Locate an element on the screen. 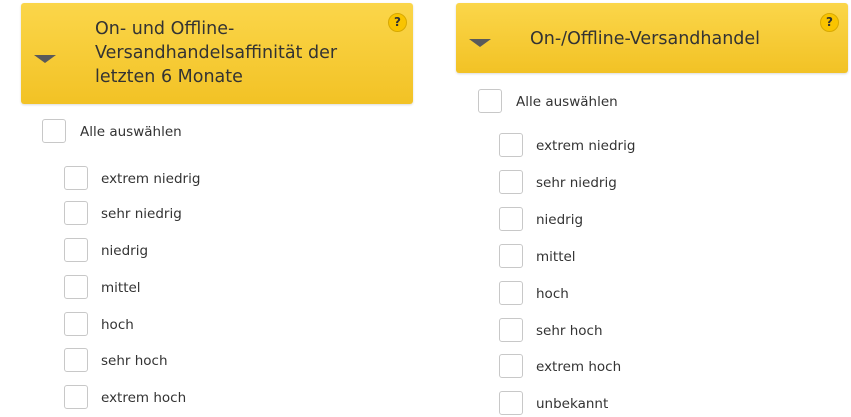  right-panel-header: On-/Offline-Versandhandel ? is located at coordinates (652, 38).